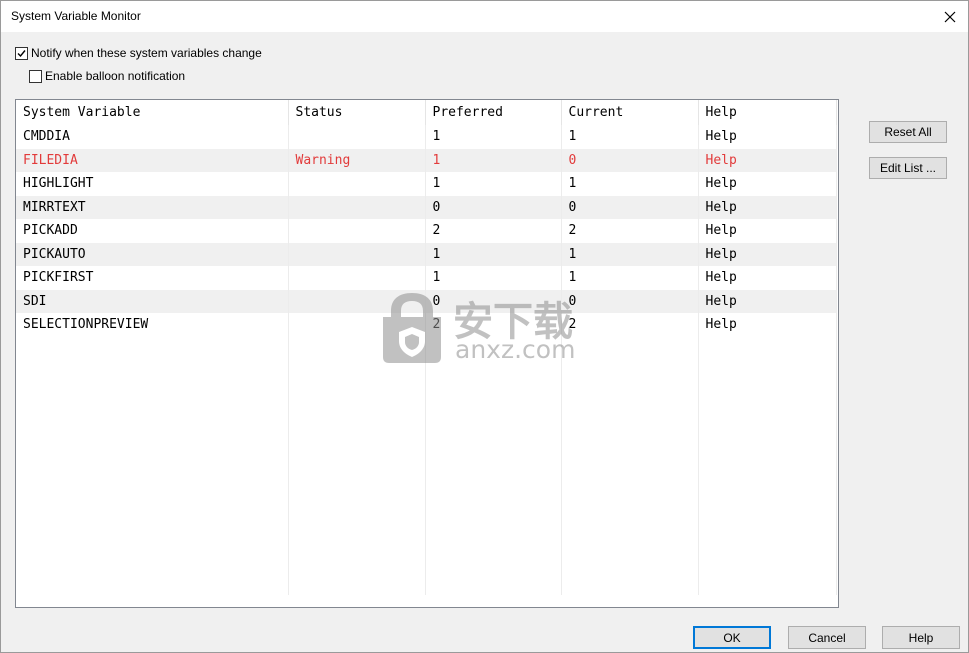 Image resolution: width=969 pixels, height=653 pixels. I want to click on cell-variable: SELECTIONPREVIEW, so click(152, 325).